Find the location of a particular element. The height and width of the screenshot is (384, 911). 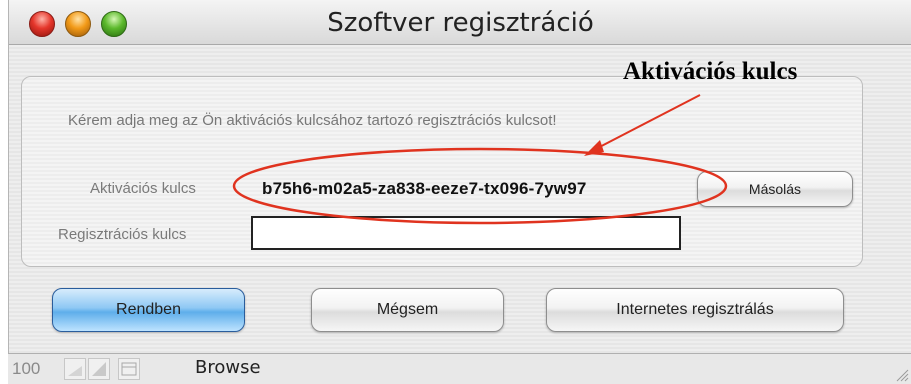

registration-key-input is located at coordinates (466, 233).